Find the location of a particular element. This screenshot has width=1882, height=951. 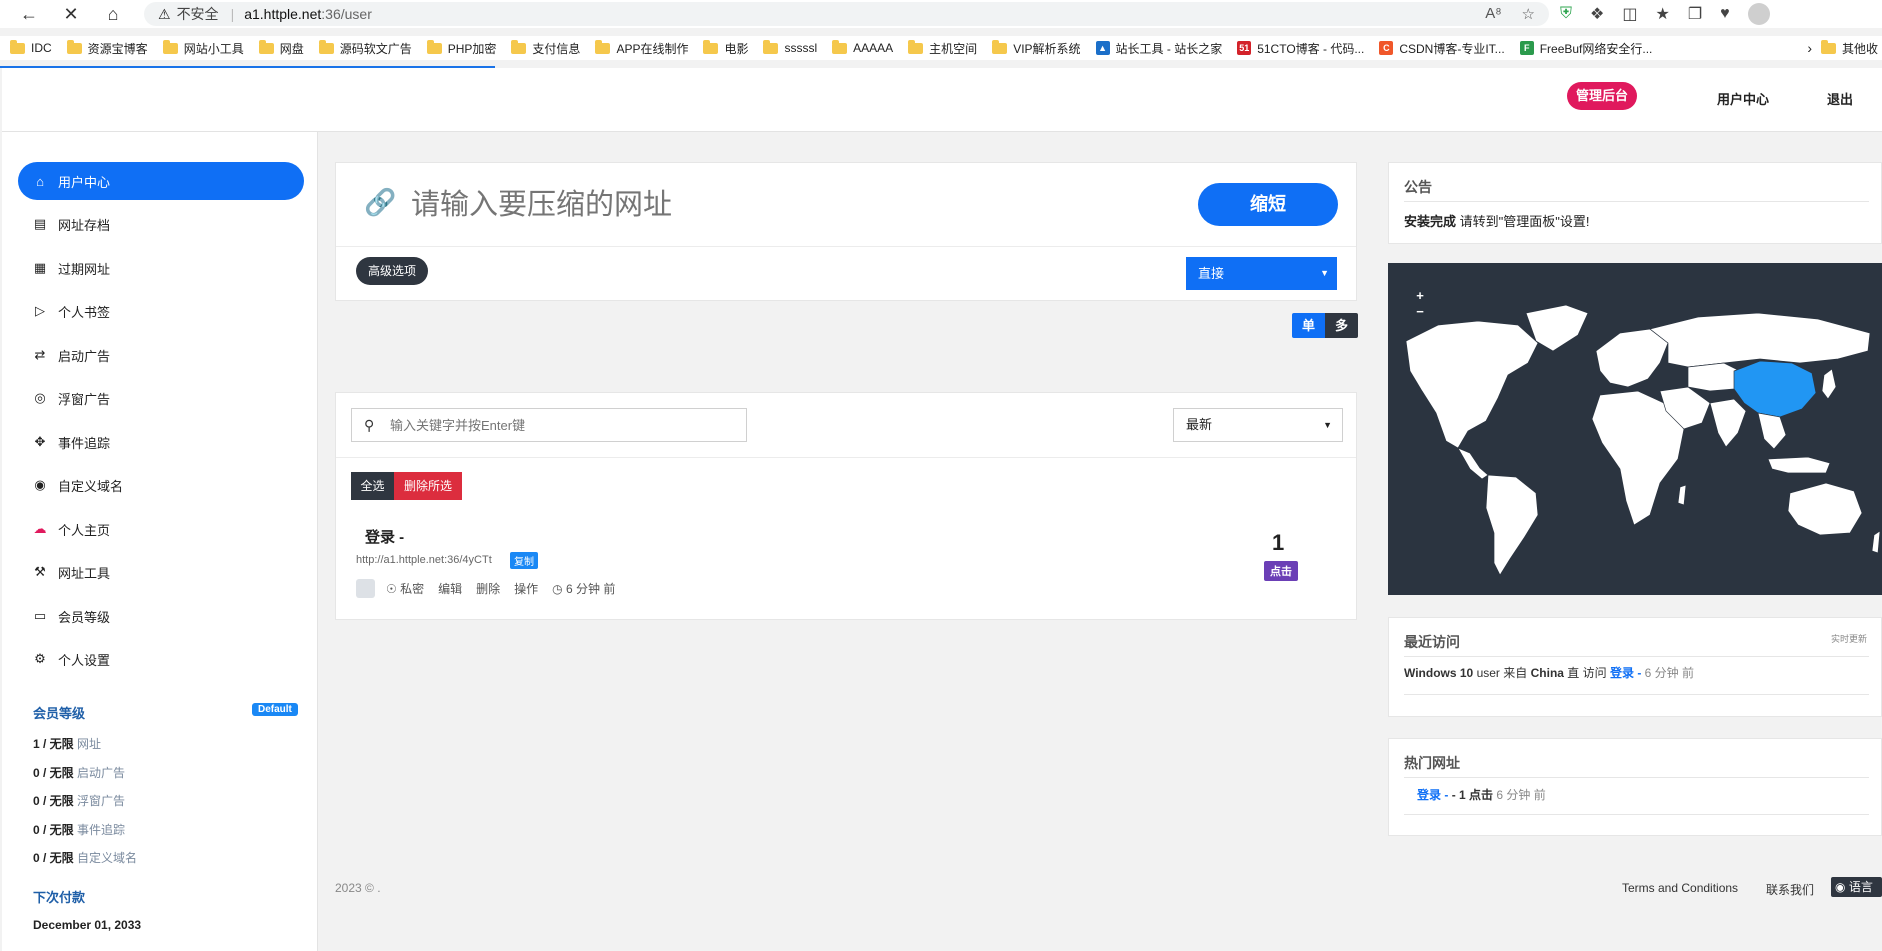

bookmark-label: 源码软文广告 is located at coordinates (375, 48).